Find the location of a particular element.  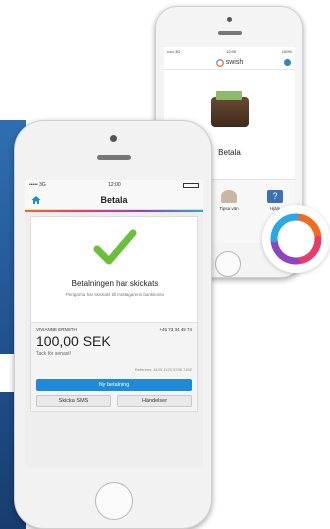

nav-bar: swish is located at coordinates (229, 63).